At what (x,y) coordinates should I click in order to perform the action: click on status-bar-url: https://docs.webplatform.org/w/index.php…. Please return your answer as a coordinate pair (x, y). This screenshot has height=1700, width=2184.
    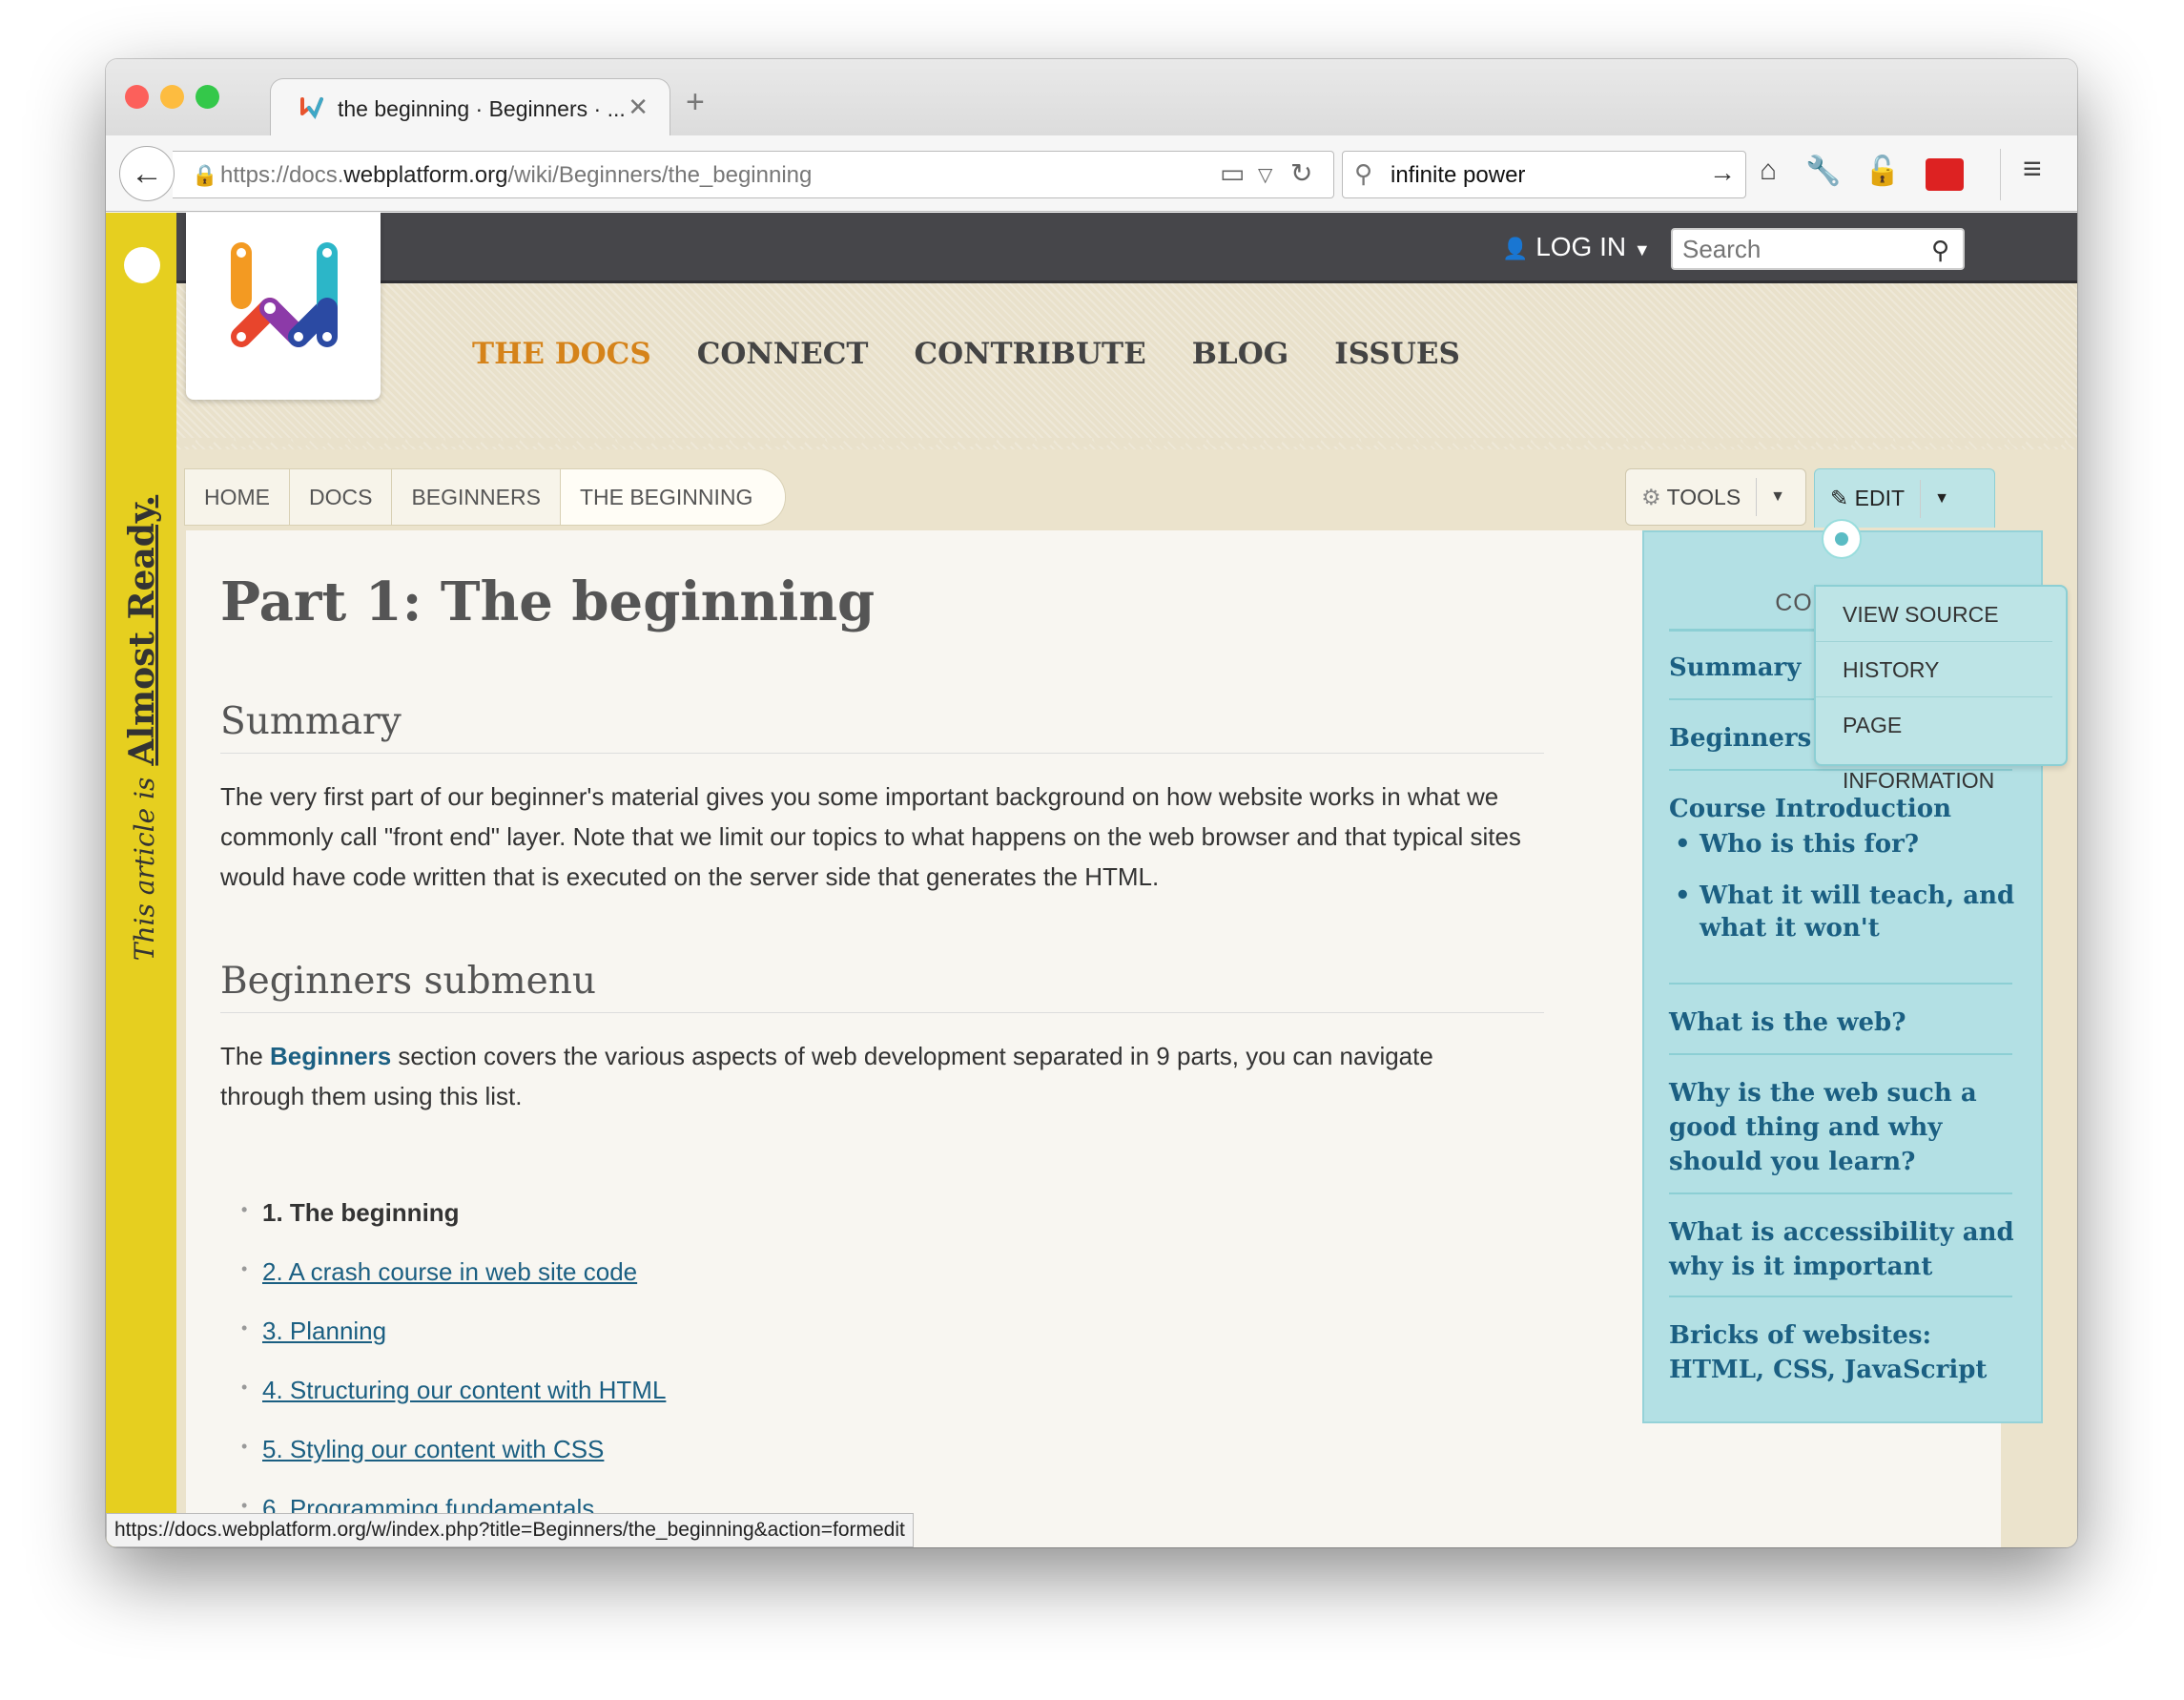
    Looking at the image, I should click on (510, 1530).